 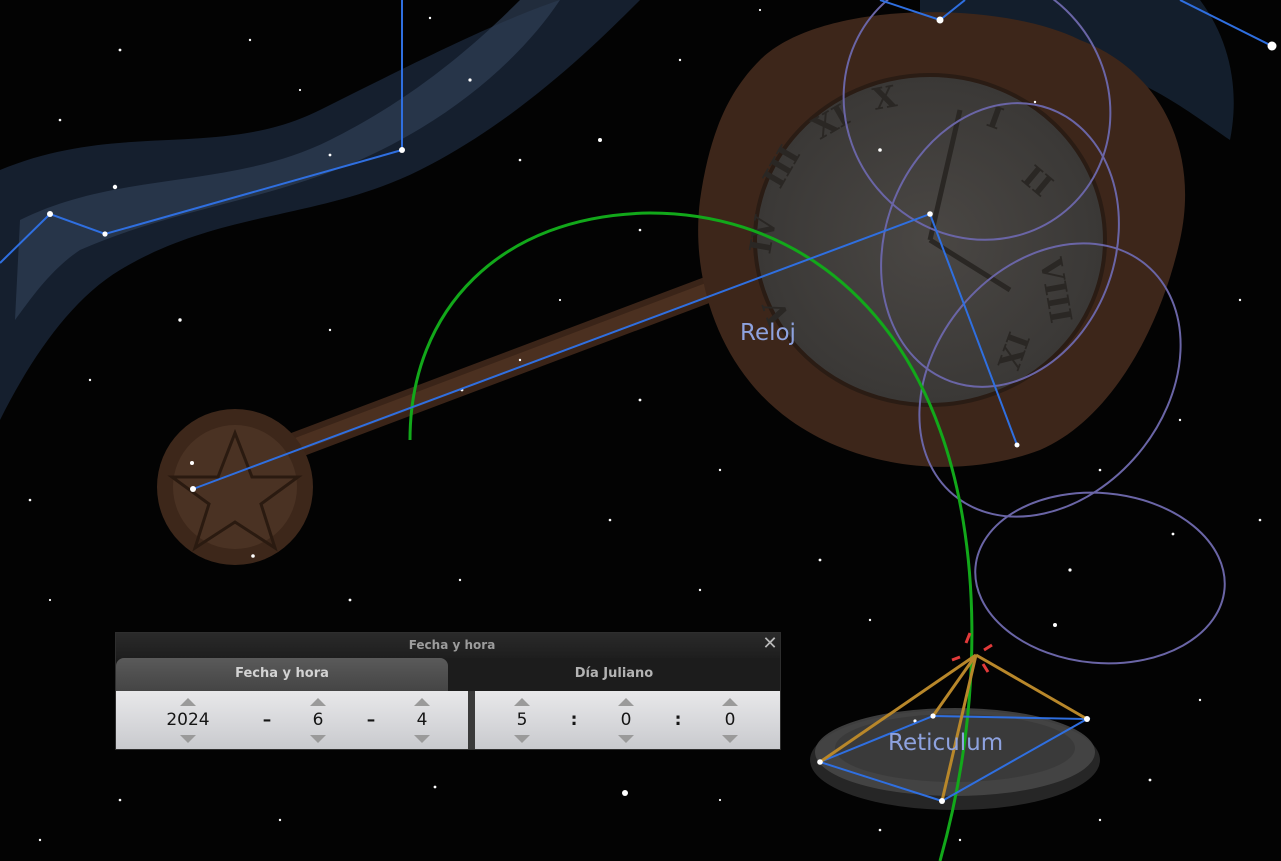 I want to click on tab-fecha-y-hora: Fecha y hora, so click(x=282, y=675).